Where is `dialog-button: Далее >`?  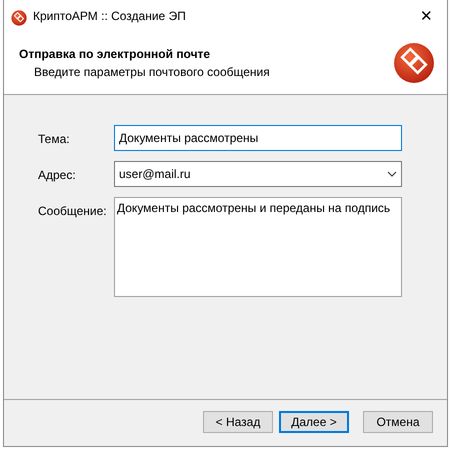 dialog-button: Далее > is located at coordinates (314, 422).